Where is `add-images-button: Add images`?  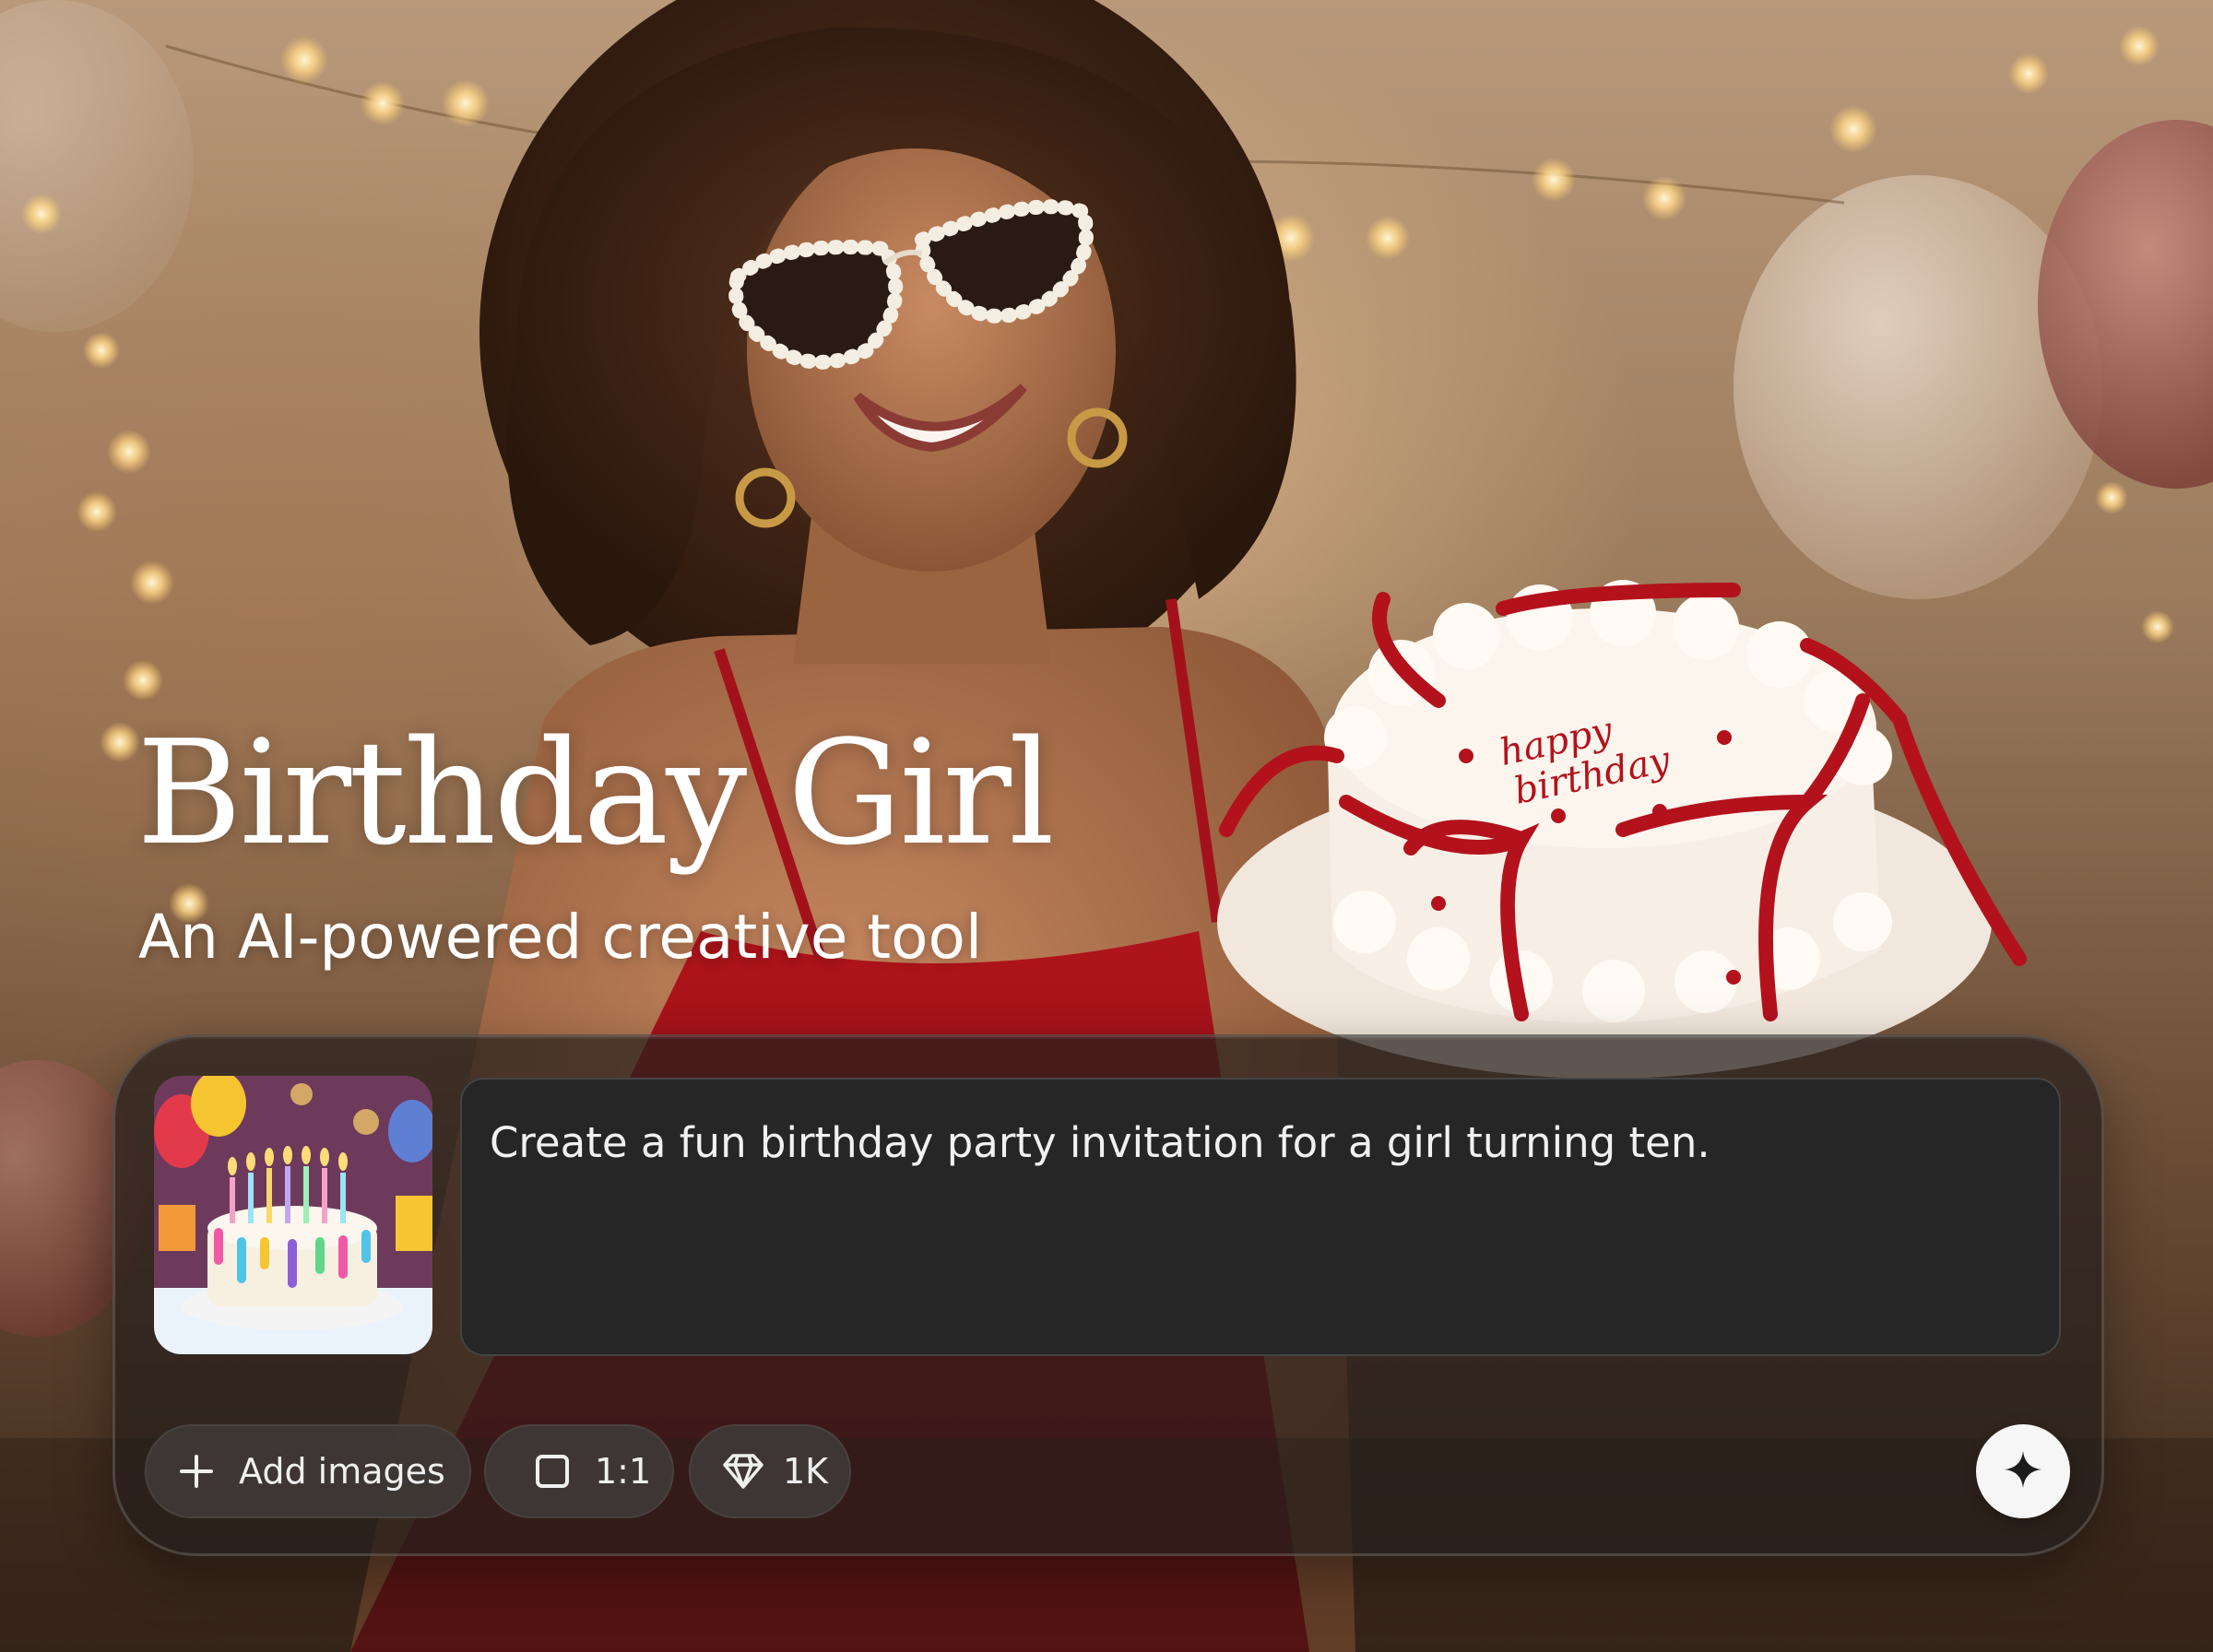 add-images-button: Add images is located at coordinates (308, 1471).